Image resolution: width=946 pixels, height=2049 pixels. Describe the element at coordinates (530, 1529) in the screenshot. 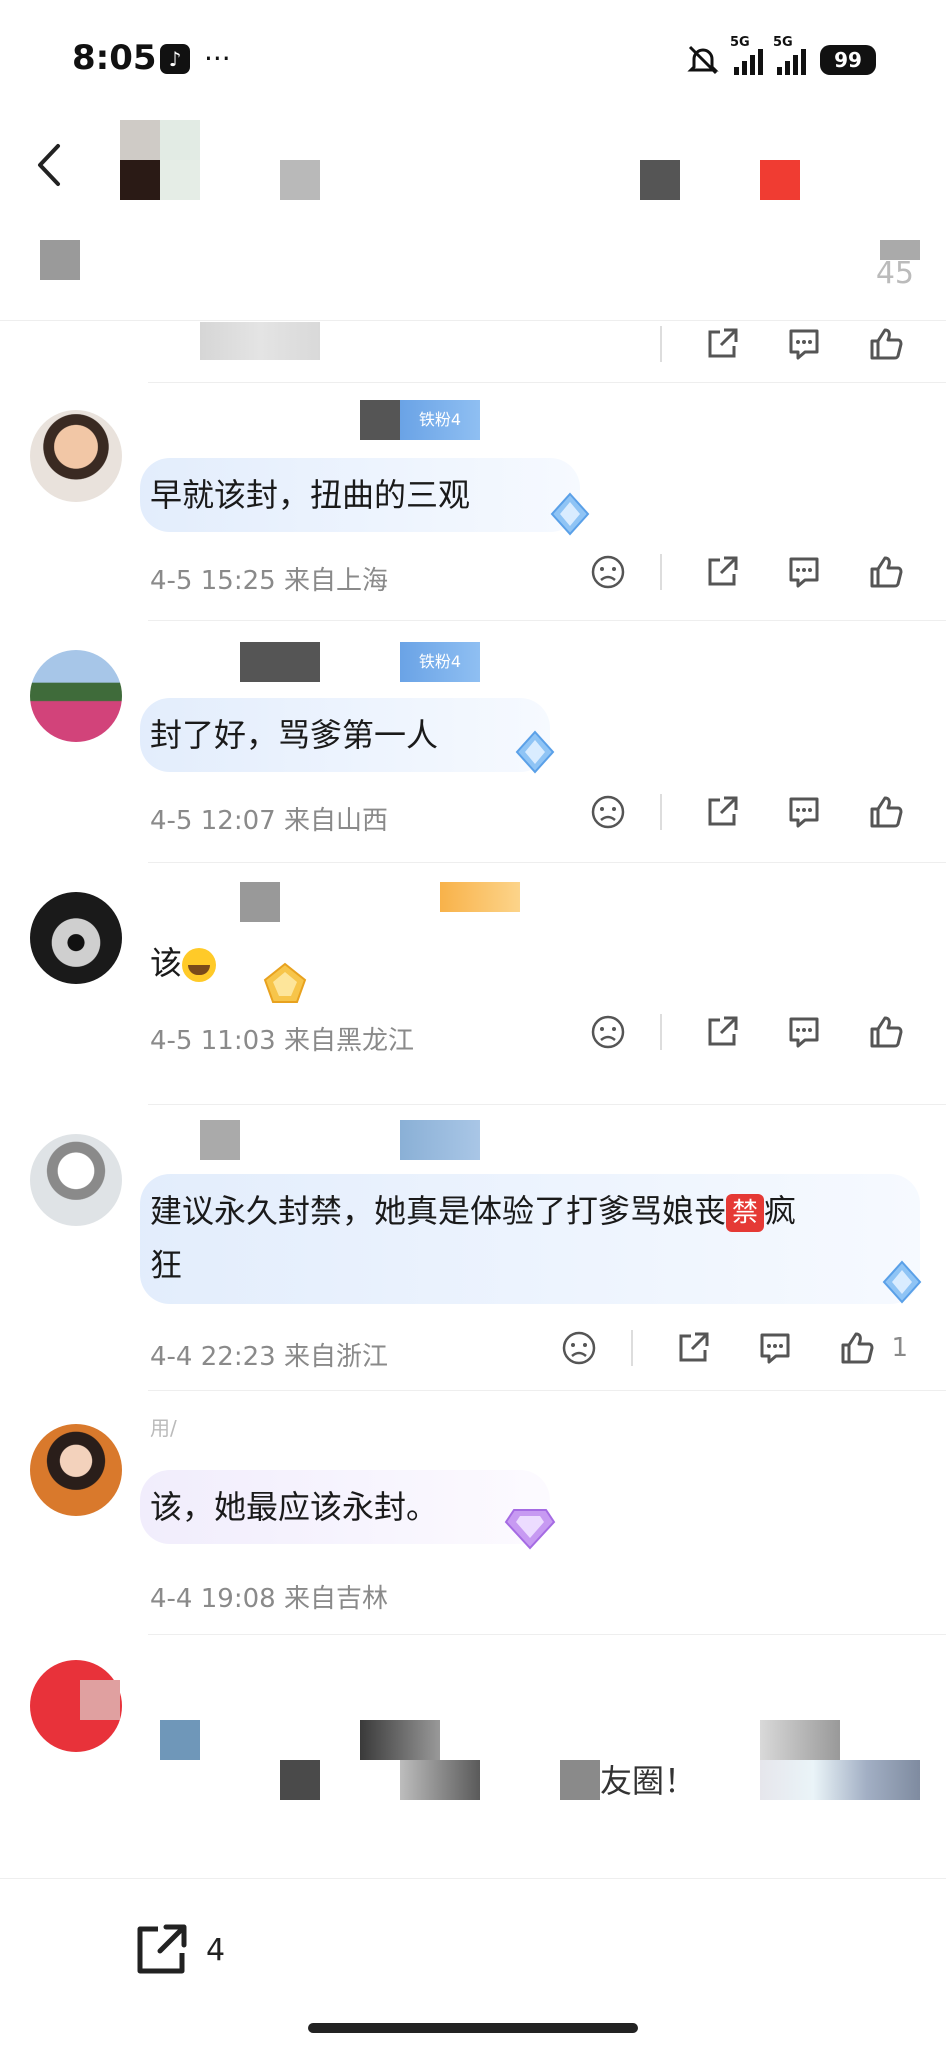

I see `purple-diamond-badge-icon` at that location.